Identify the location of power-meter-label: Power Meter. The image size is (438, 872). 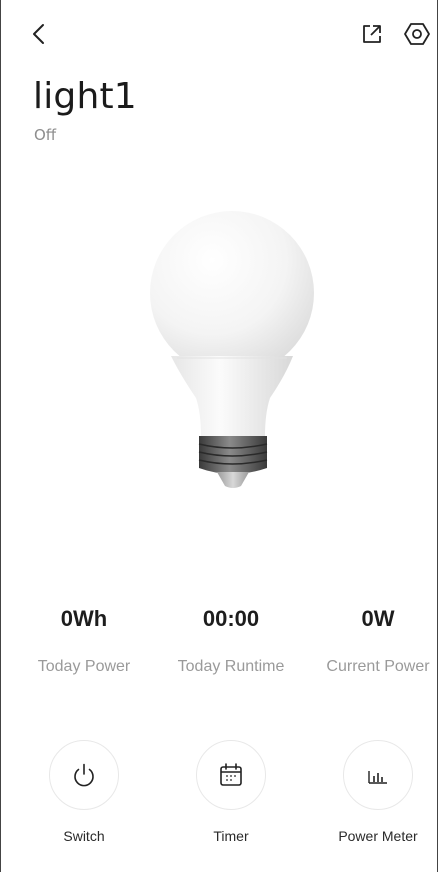
(378, 836).